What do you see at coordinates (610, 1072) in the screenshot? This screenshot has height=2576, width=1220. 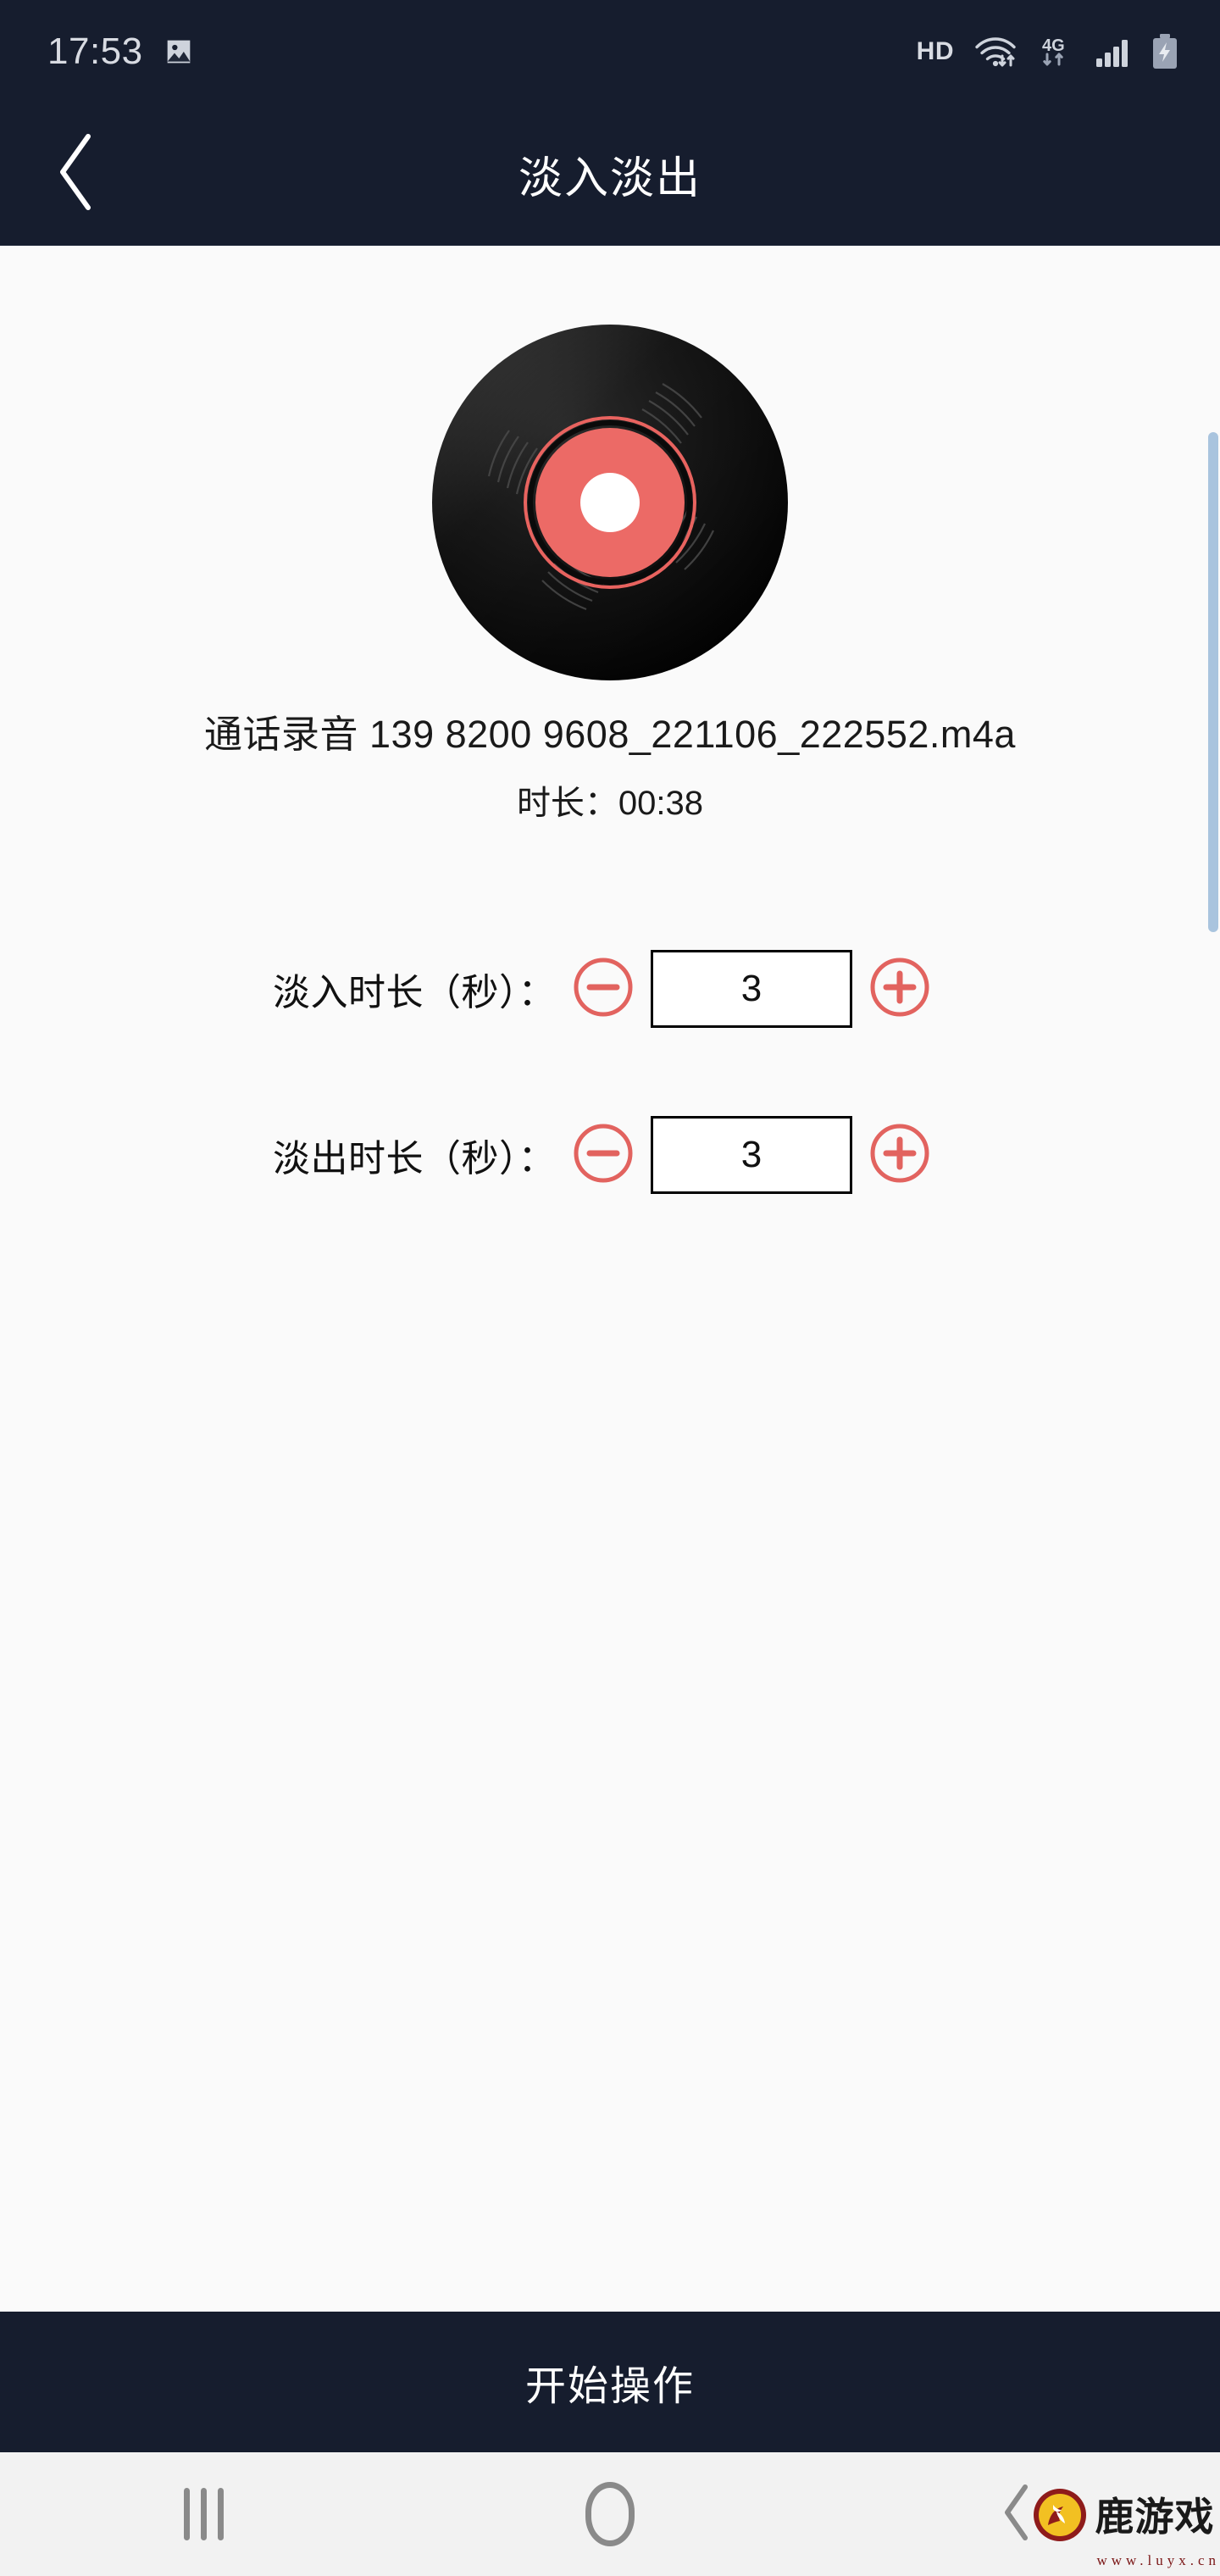 I see `stepper-rows: 淡入时长（秒）： 3 淡出时长（秒）： 3` at bounding box center [610, 1072].